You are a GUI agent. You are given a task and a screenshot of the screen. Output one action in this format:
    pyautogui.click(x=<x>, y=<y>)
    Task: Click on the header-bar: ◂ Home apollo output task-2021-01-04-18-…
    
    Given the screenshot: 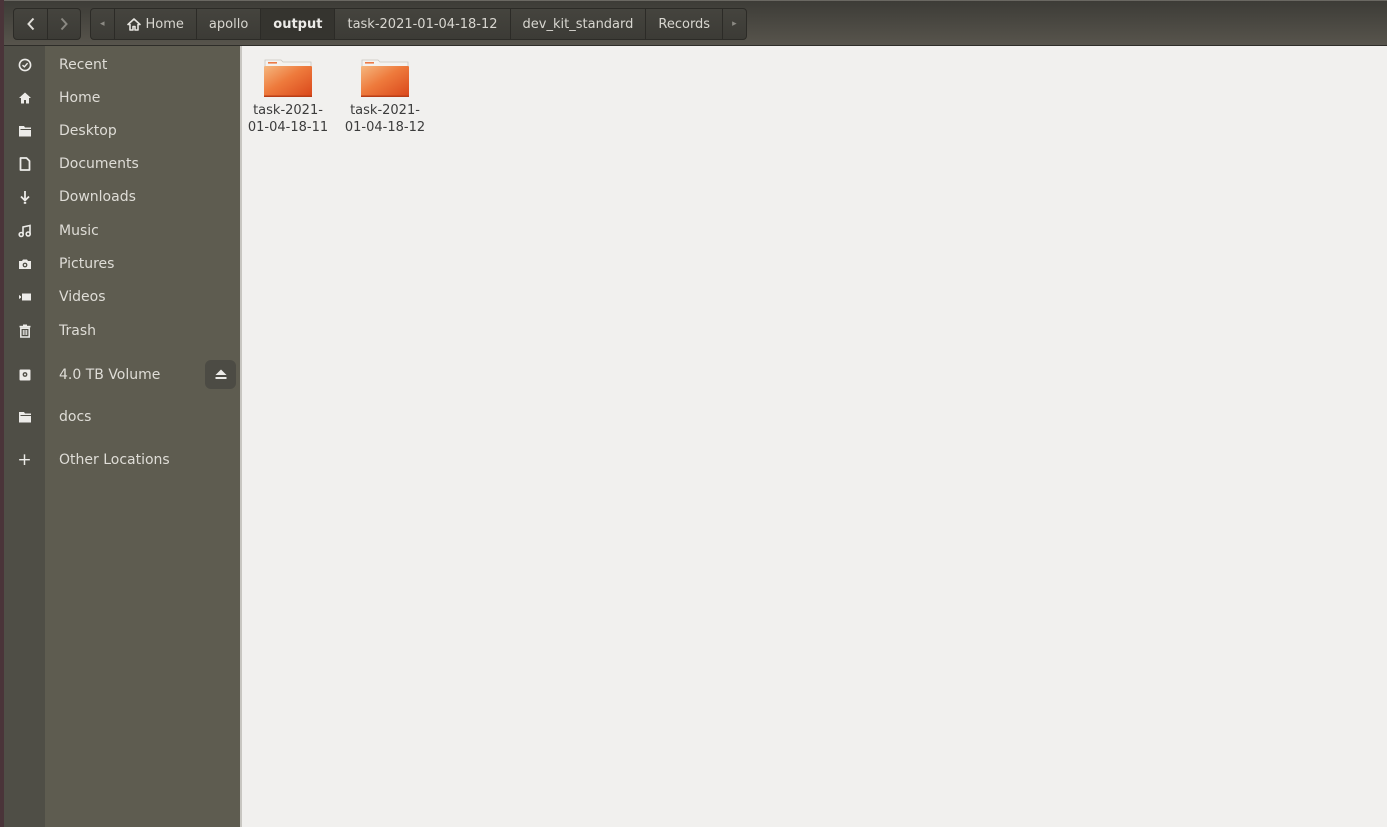 What is the action you would take?
    pyautogui.click(x=693, y=23)
    